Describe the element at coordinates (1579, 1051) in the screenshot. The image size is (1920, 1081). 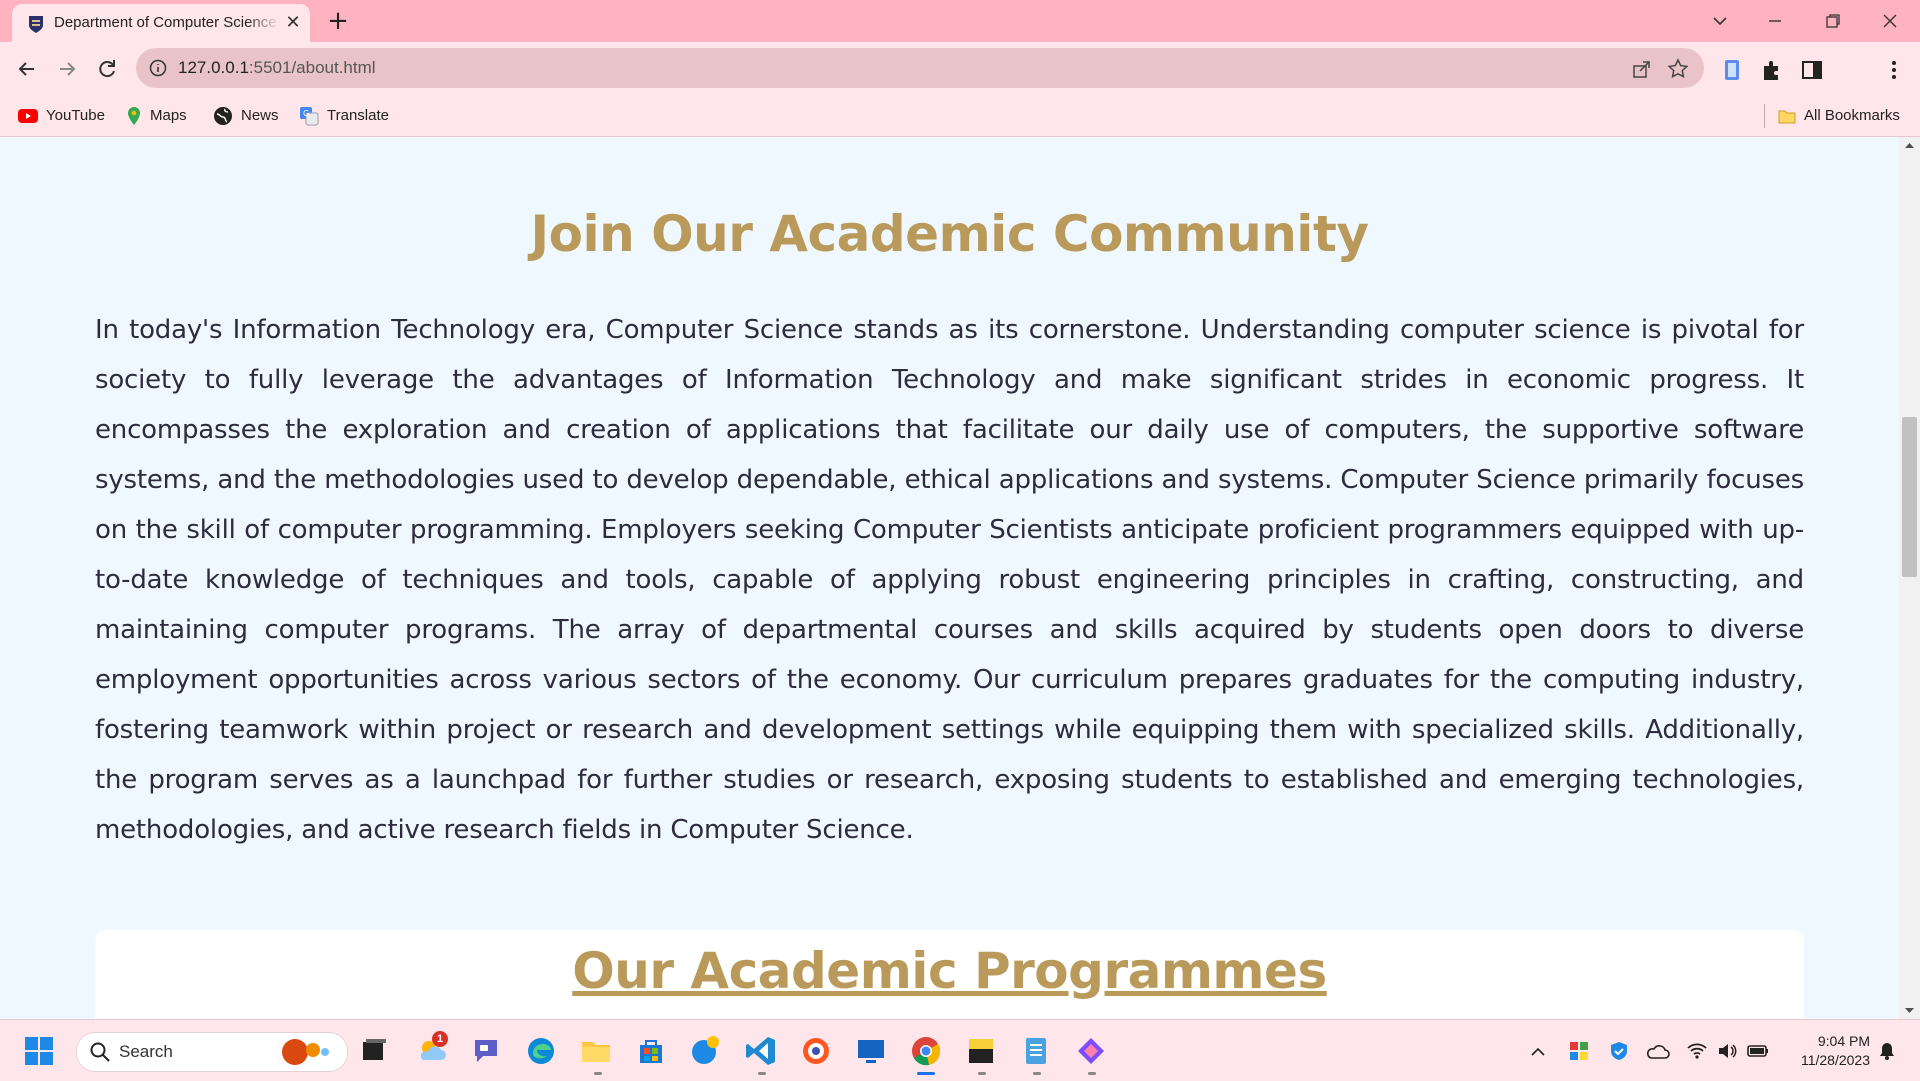
I see `app-tray-icon` at that location.